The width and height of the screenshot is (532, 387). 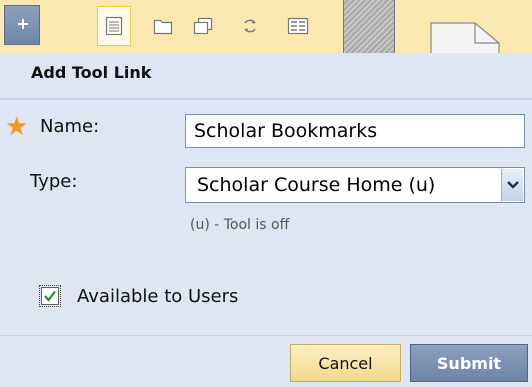 I want to click on checkmark-icon, so click(x=50, y=296).